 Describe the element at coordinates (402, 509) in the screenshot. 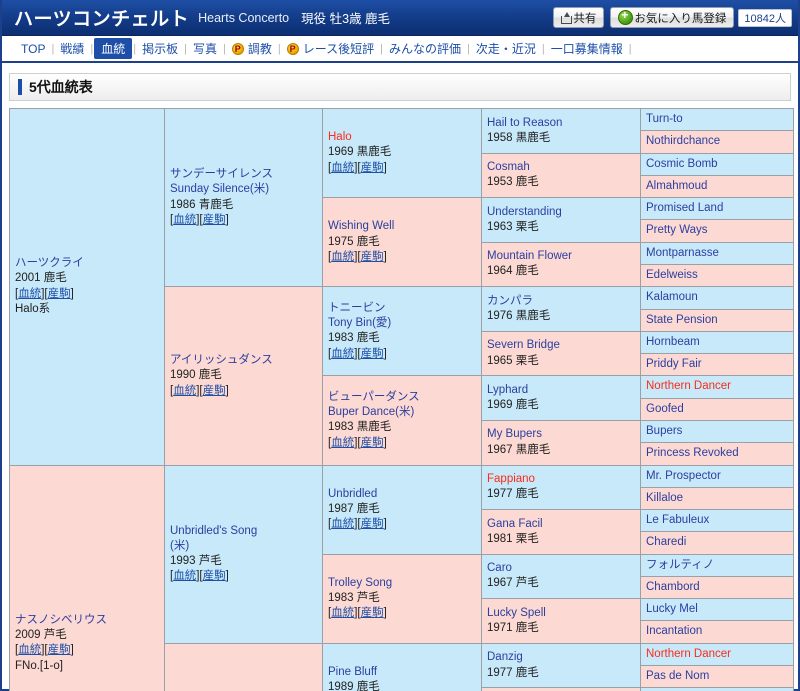

I see `pedigree-cell-g3: Unbridled 1987 鹿毛 [血統][産駒]` at that location.